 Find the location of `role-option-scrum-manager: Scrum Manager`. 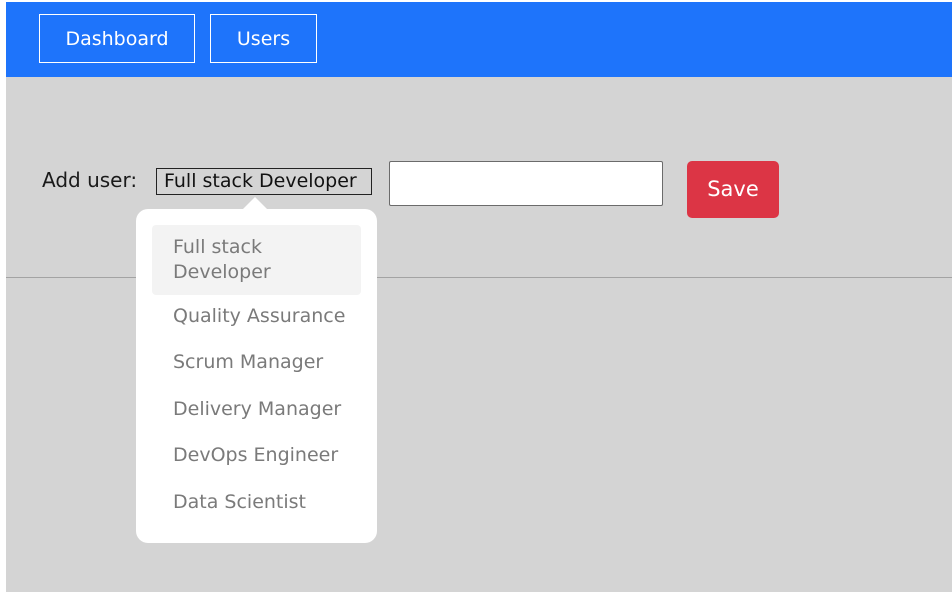

role-option-scrum-manager: Scrum Manager is located at coordinates (256, 362).